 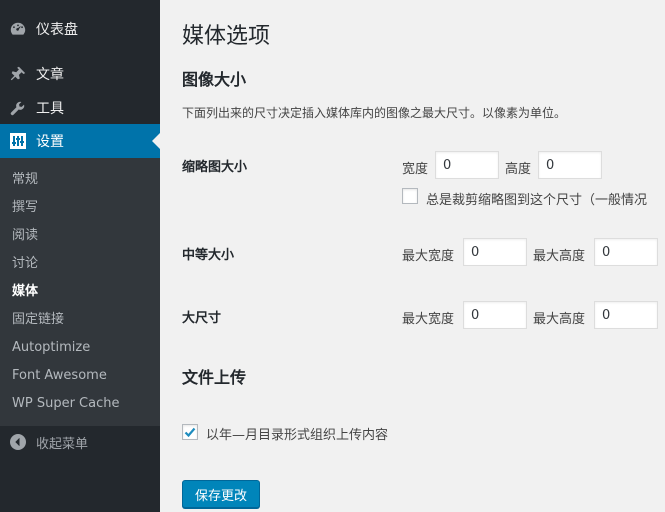 I want to click on submenu-font-awesome: Font Awesome, so click(x=59, y=376).